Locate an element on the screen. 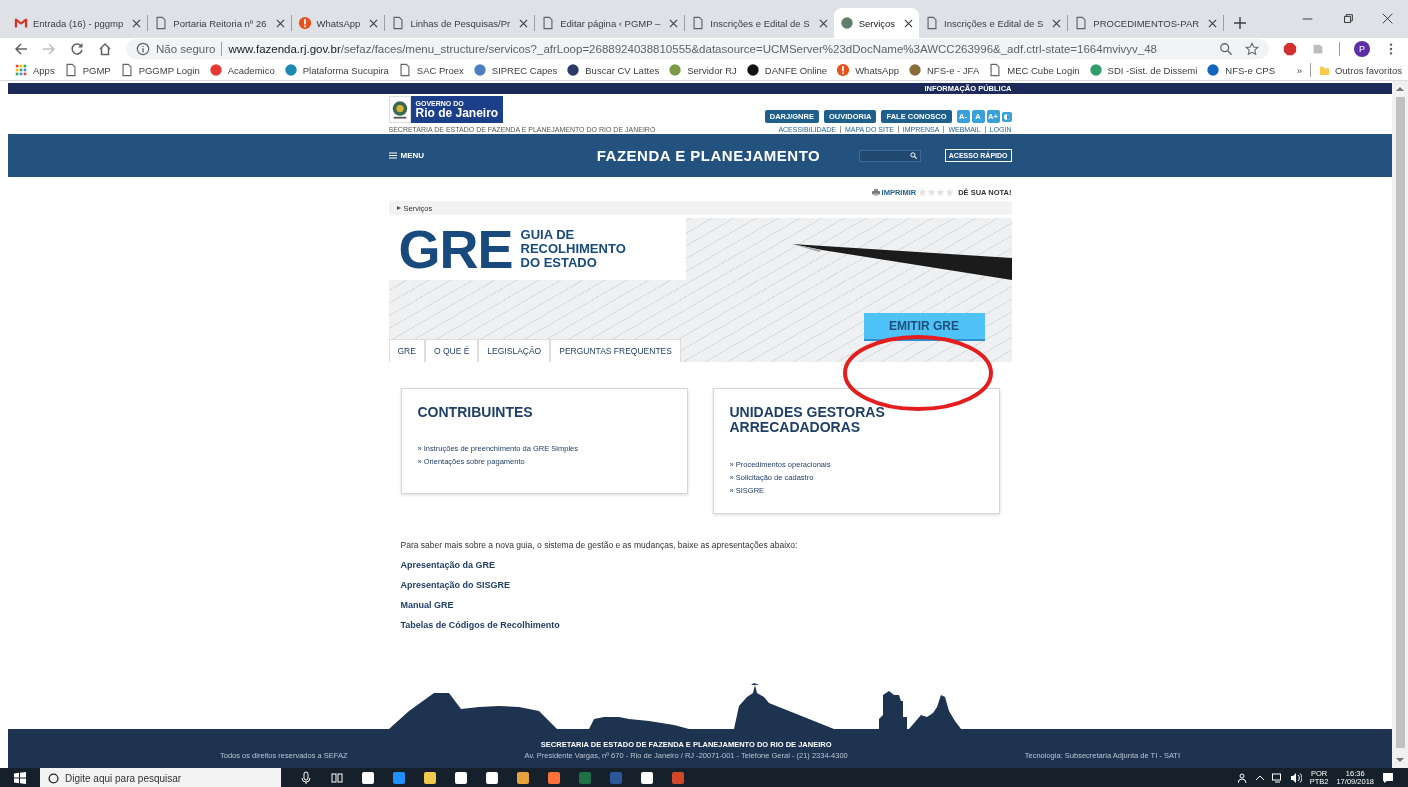 The image size is (1408, 787). browser-tab: PROCEDIMENTOS-PAR is located at coordinates (1146, 23).